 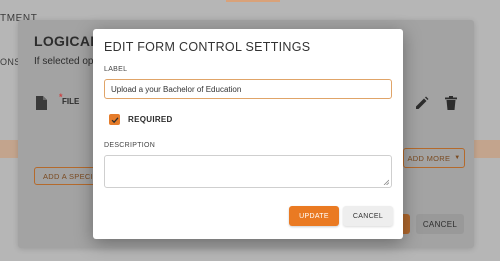 What do you see at coordinates (451, 103) in the screenshot?
I see `delete-icon` at bounding box center [451, 103].